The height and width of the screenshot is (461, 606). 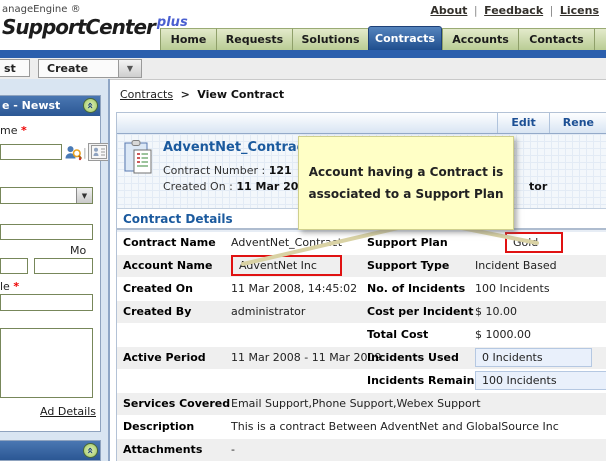 What do you see at coordinates (200, 186) in the screenshot?
I see `created-on-label: Created On :` at bounding box center [200, 186].